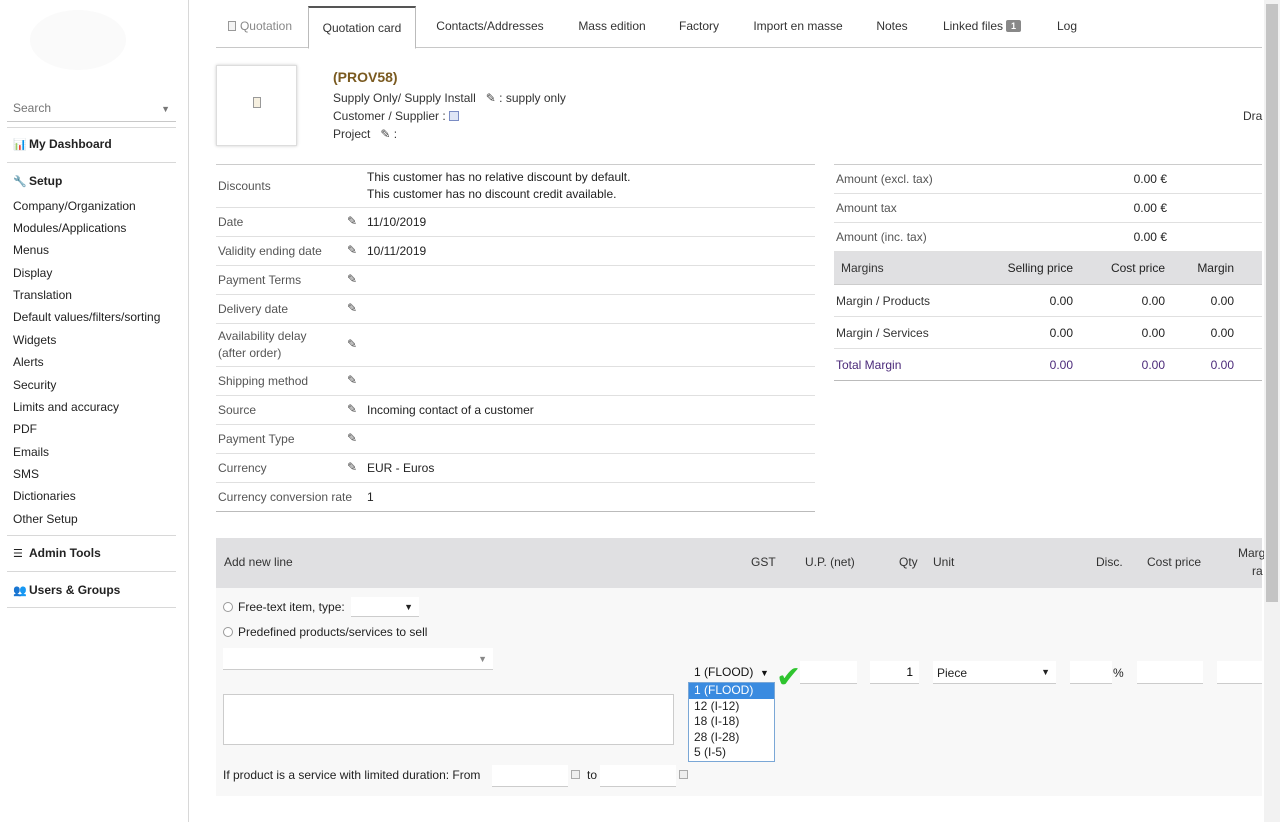 This screenshot has width=1280, height=822. What do you see at coordinates (34, 340) in the screenshot?
I see `sidebar-item-setup: Widgets` at bounding box center [34, 340].